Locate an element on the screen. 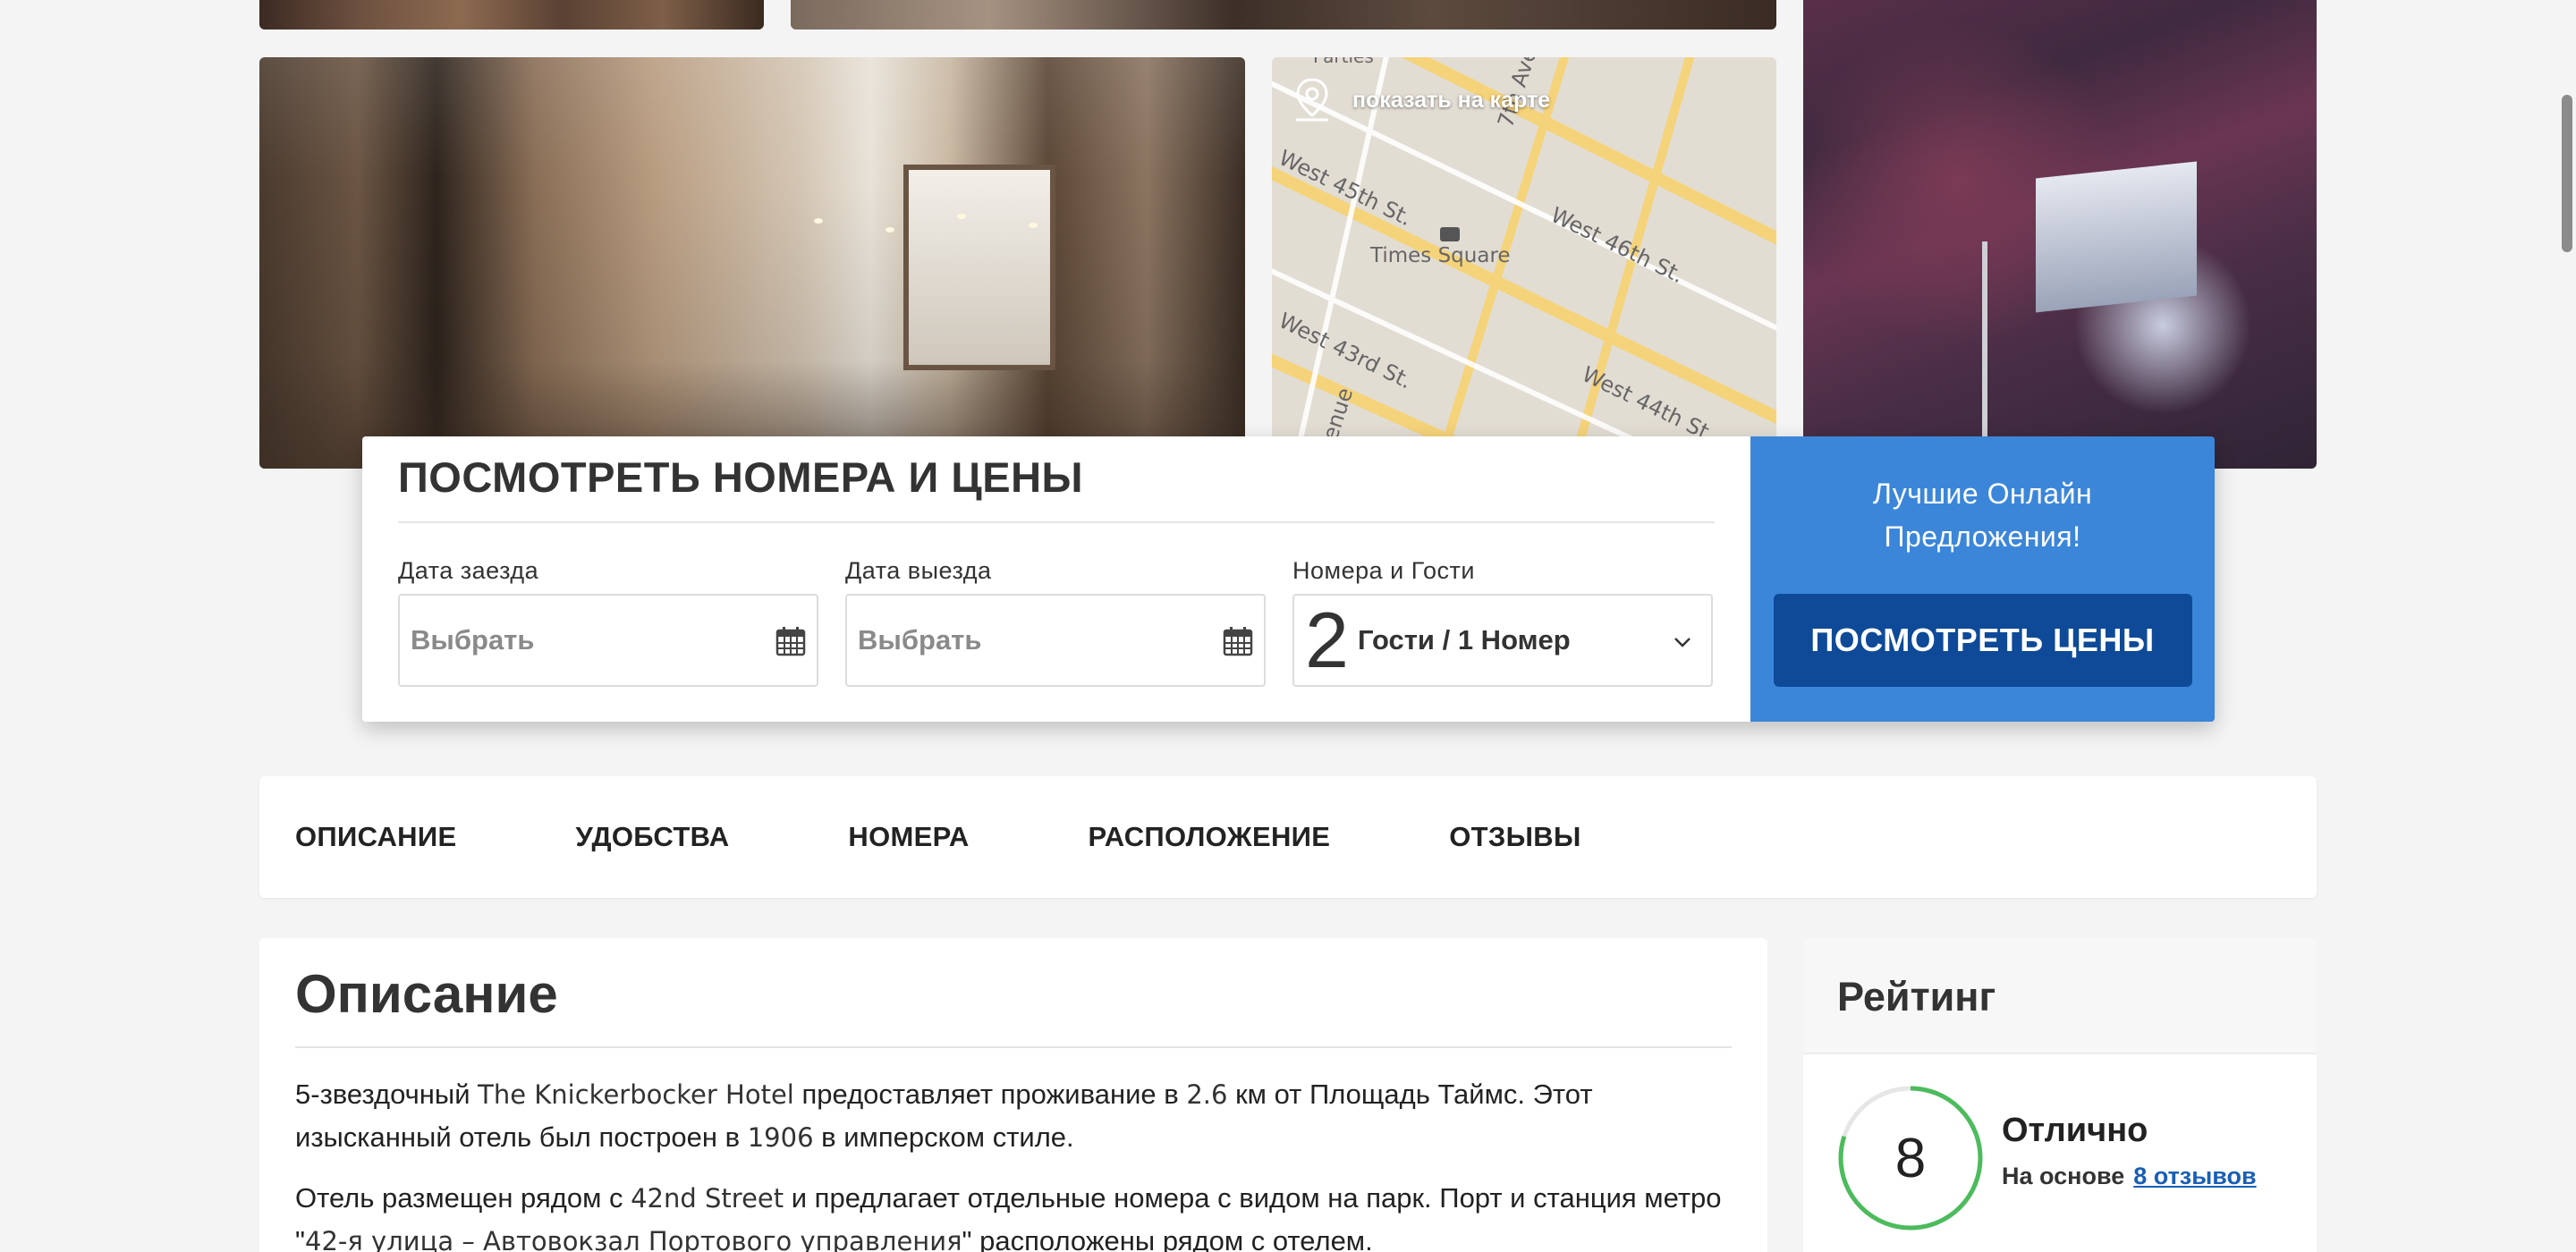  tab-description: ОПИСАНИЕ is located at coordinates (375, 837).